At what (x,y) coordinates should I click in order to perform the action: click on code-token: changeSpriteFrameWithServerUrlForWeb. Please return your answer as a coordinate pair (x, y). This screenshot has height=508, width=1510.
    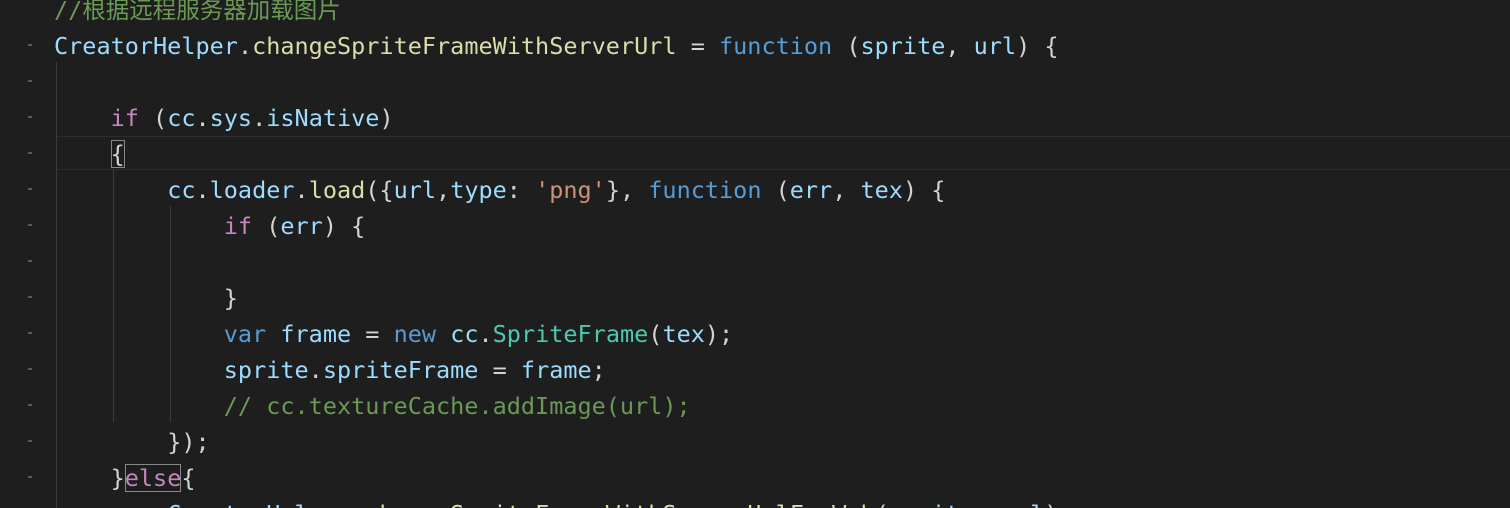
    Looking at the image, I should click on (619, 504).